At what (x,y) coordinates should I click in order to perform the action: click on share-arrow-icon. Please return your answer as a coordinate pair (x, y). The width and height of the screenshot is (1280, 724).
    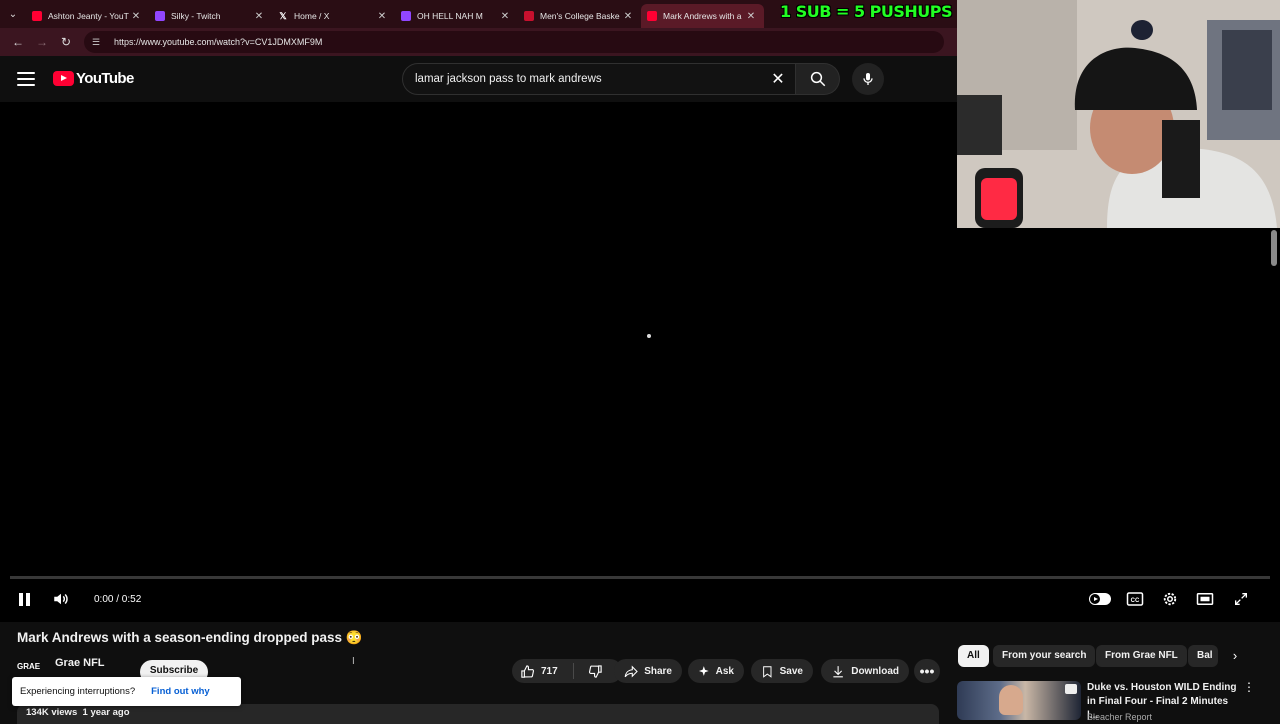
    Looking at the image, I should click on (631, 671).